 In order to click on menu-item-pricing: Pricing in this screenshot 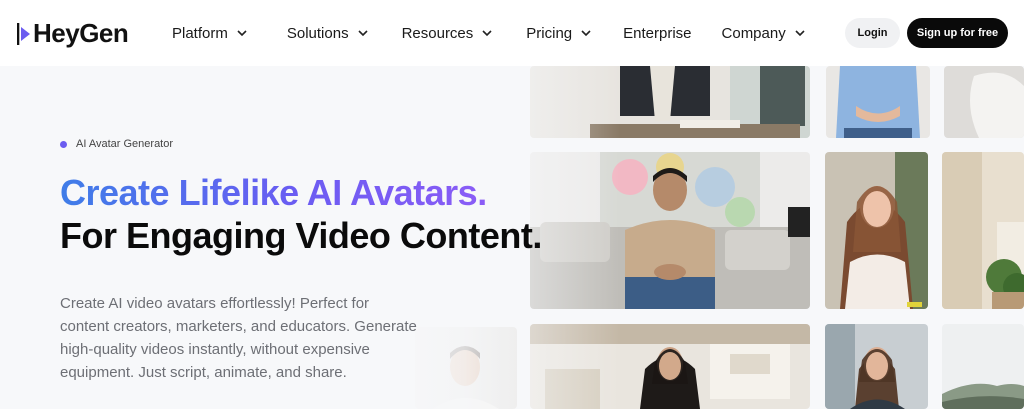, I will do `click(559, 33)`.